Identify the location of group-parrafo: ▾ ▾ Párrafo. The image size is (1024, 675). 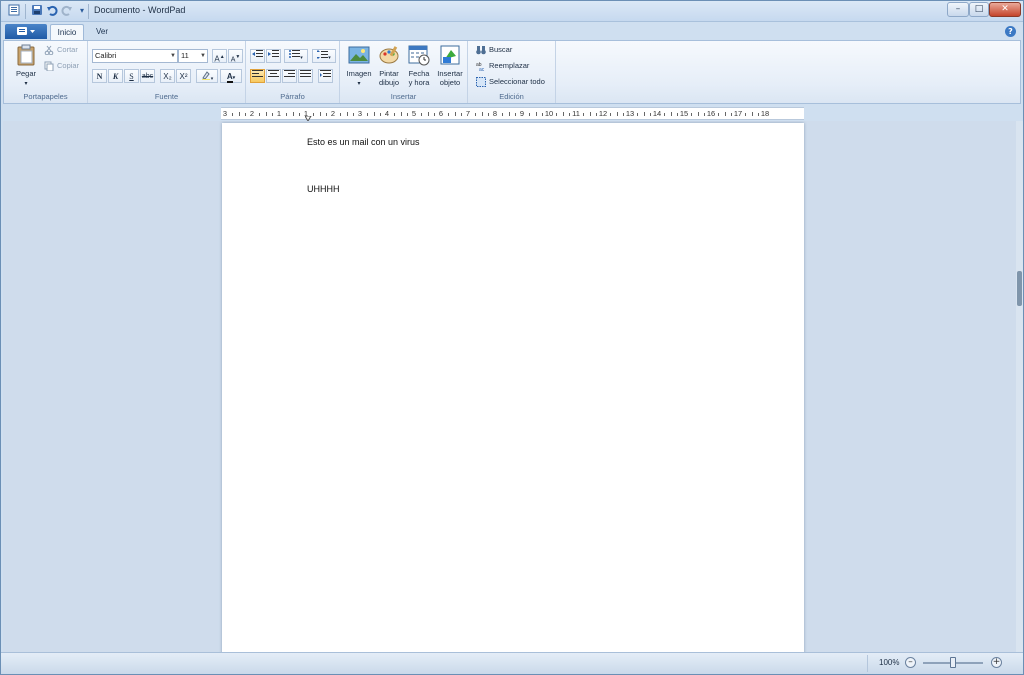
(293, 72).